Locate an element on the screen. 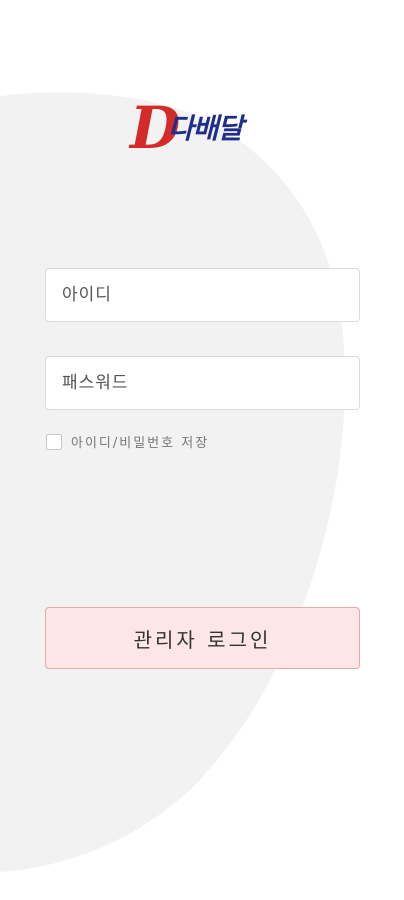 This screenshot has height=900, width=404. password-input is located at coordinates (202, 383).